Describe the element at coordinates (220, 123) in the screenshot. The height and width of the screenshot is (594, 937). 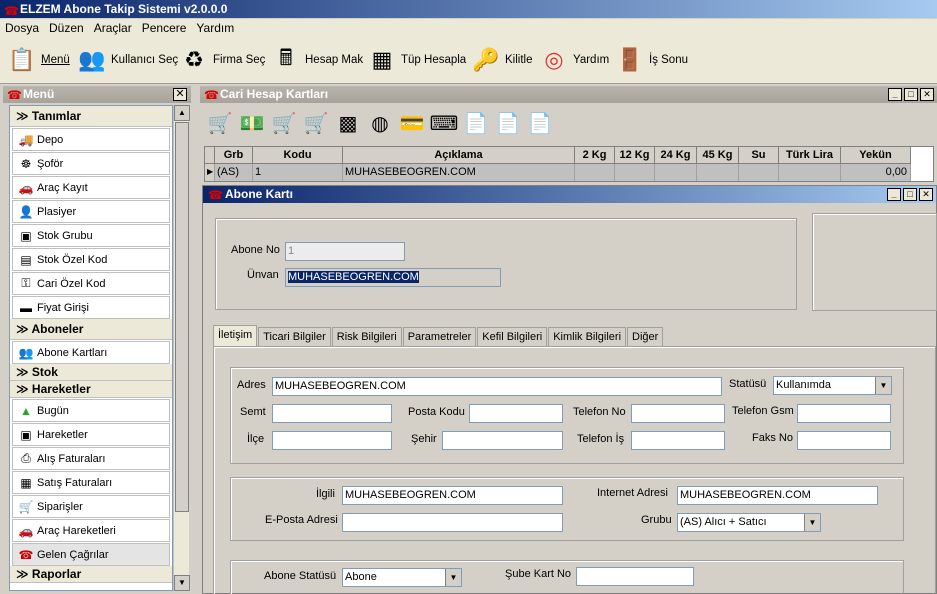
I see `cart-add-icon: 🛒` at that location.